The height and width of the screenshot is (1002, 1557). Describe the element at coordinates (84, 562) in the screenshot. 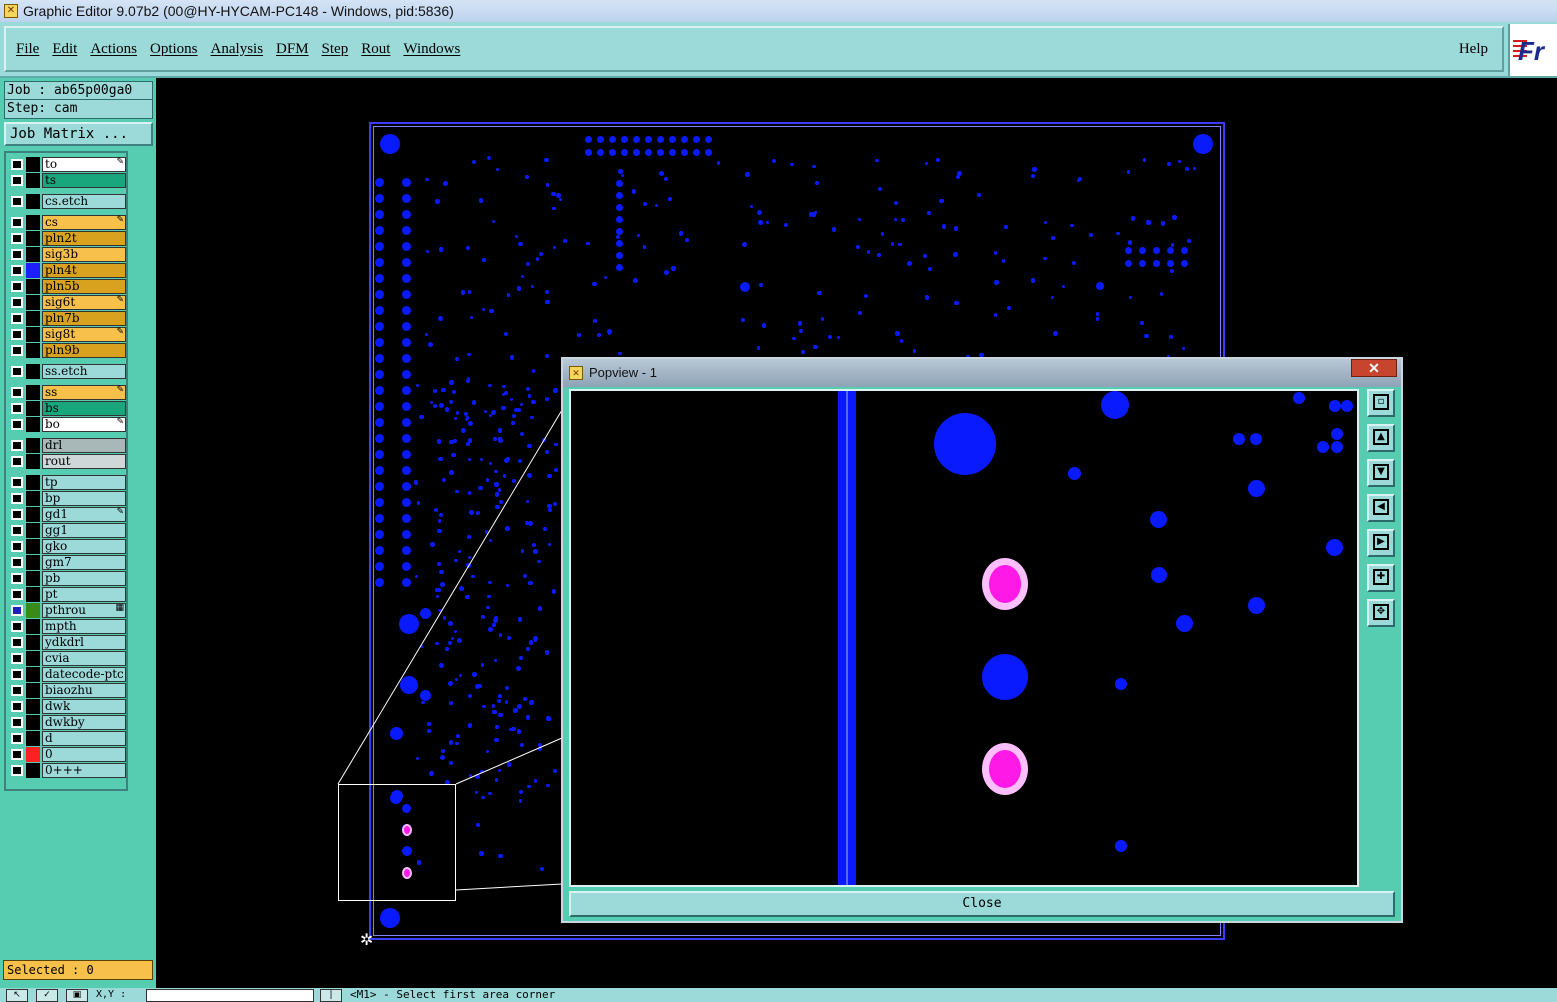

I see `layer-name: gm7` at that location.